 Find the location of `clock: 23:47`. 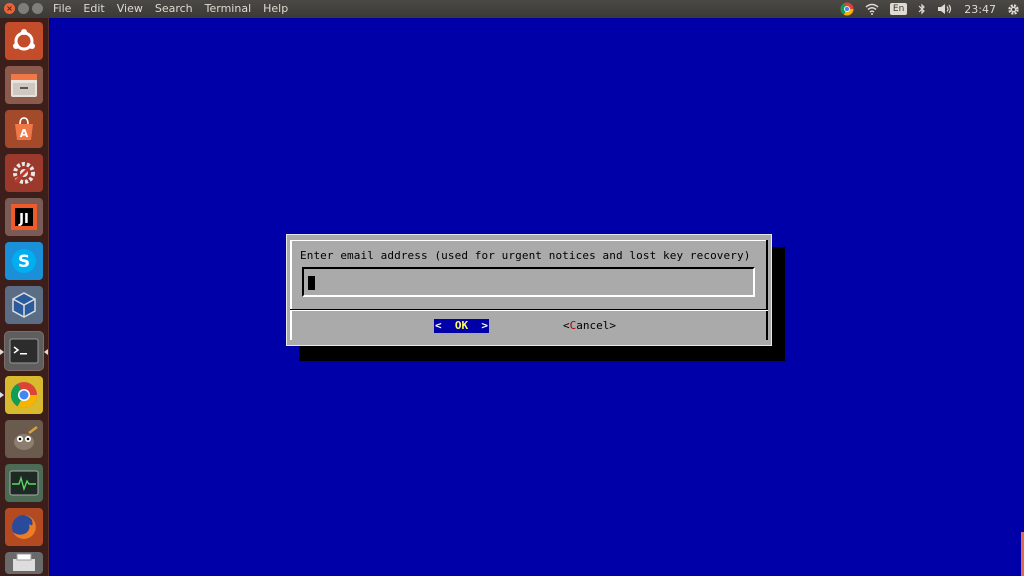

clock: 23:47 is located at coordinates (980, 9).